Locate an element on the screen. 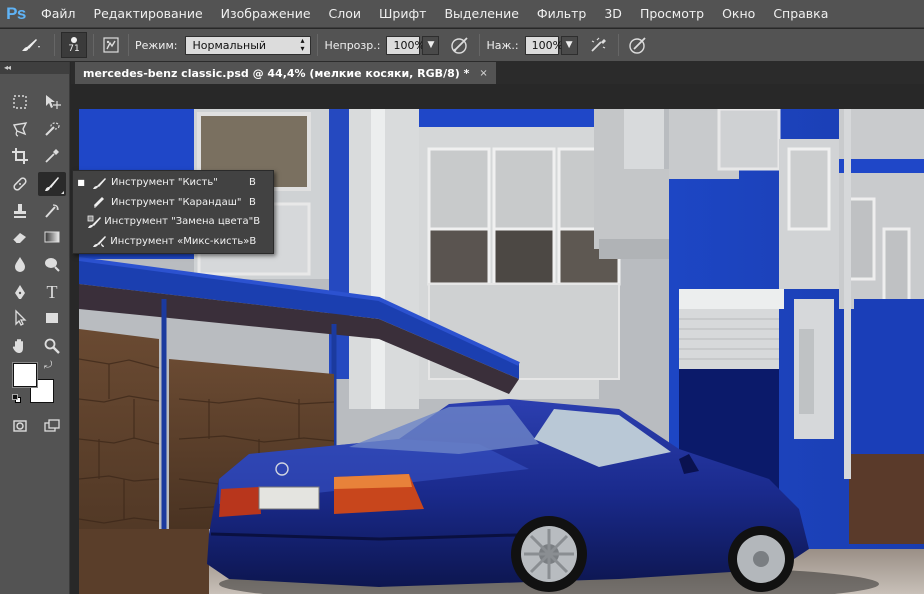 The image size is (924, 594). eraser-tool is located at coordinates (20, 237).